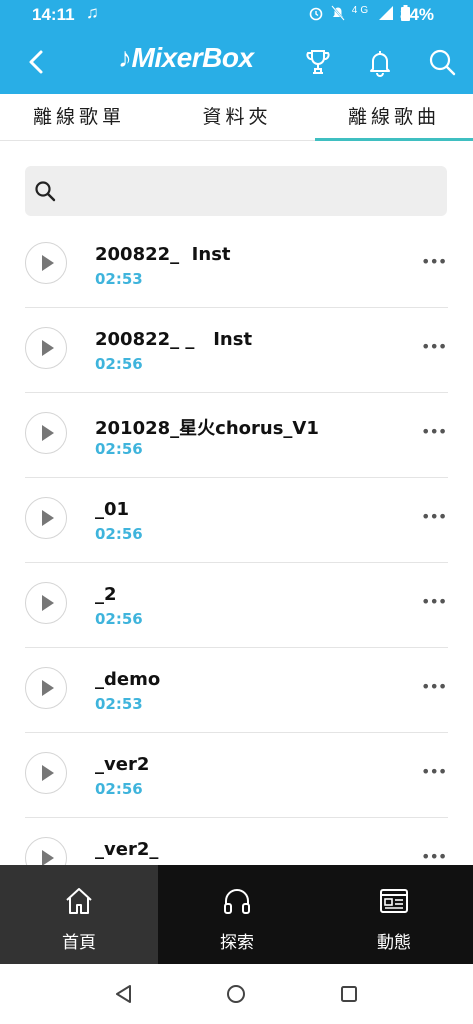 The height and width of the screenshot is (1024, 473). Describe the element at coordinates (92, 12) in the screenshot. I see `music-note-icon: ♫` at that location.